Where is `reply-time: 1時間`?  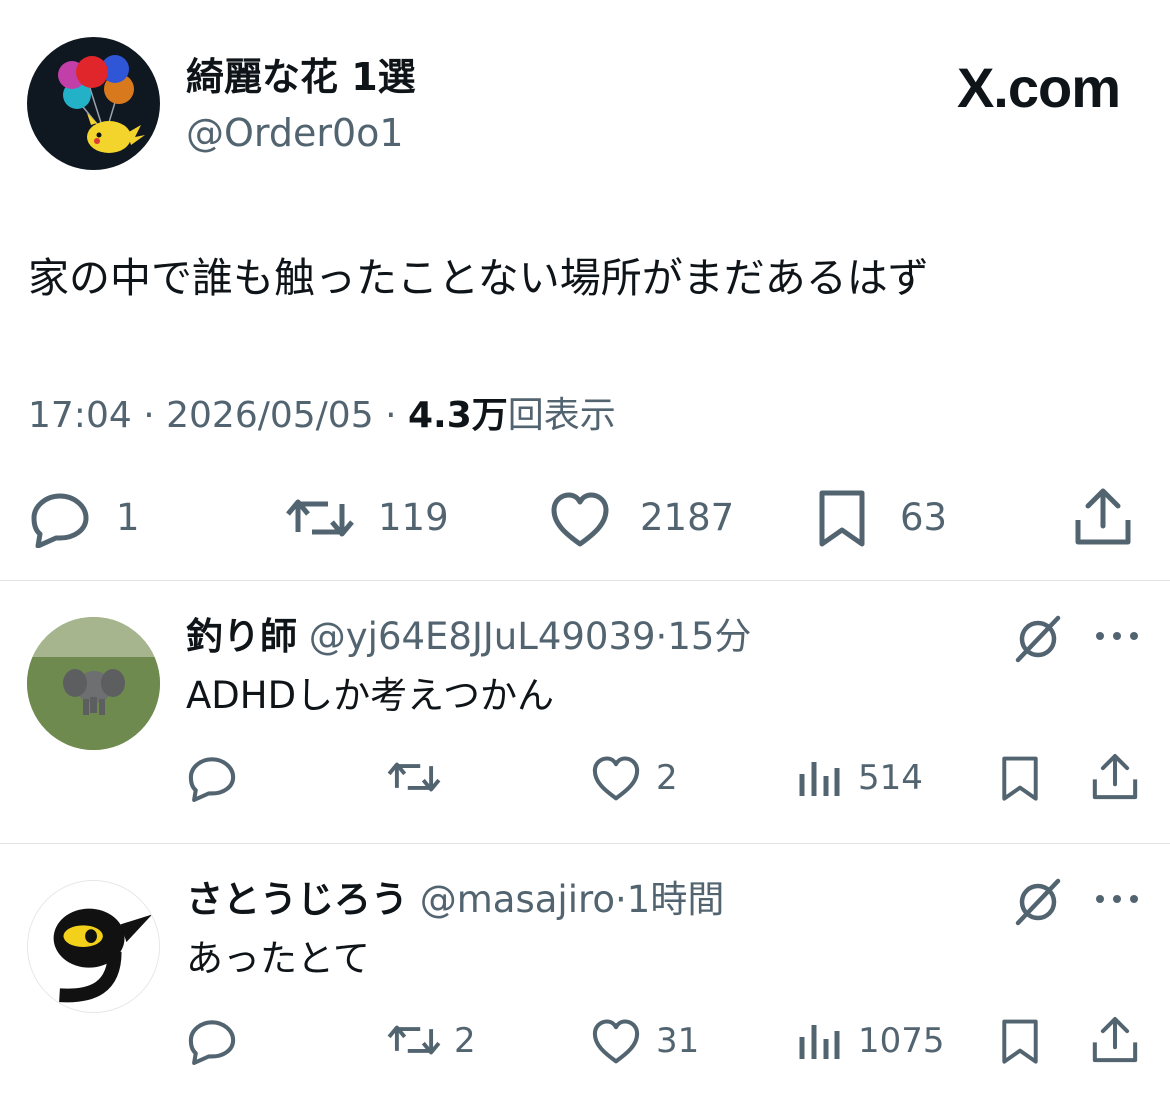 reply-time: 1時間 is located at coordinates (676, 899).